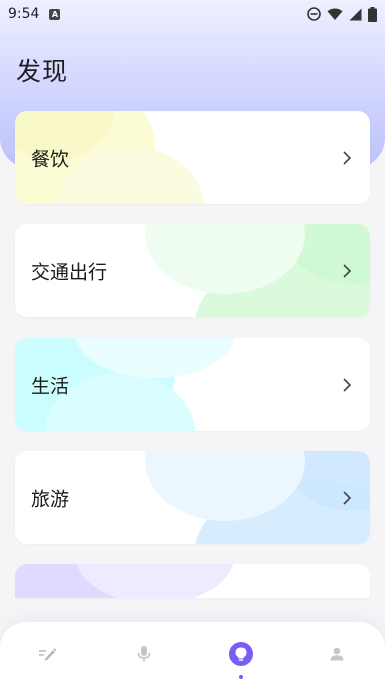 The height and width of the screenshot is (686, 385). Describe the element at coordinates (192, 384) in the screenshot. I see `category-card-life: 生活` at that location.